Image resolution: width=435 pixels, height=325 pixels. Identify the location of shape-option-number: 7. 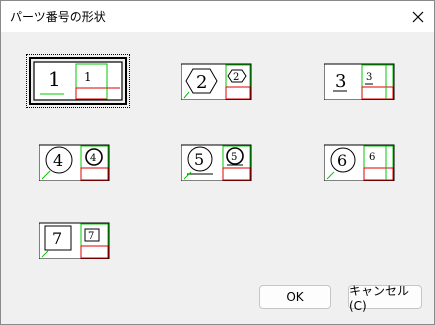
(57, 238).